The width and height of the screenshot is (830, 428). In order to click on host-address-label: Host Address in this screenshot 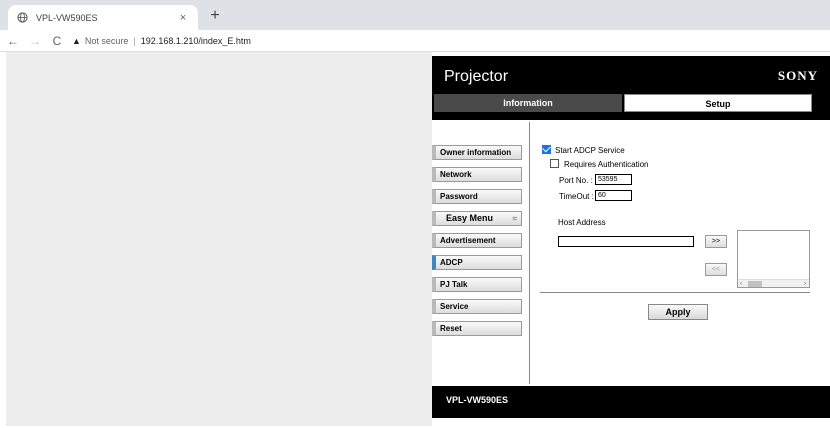, I will do `click(582, 222)`.